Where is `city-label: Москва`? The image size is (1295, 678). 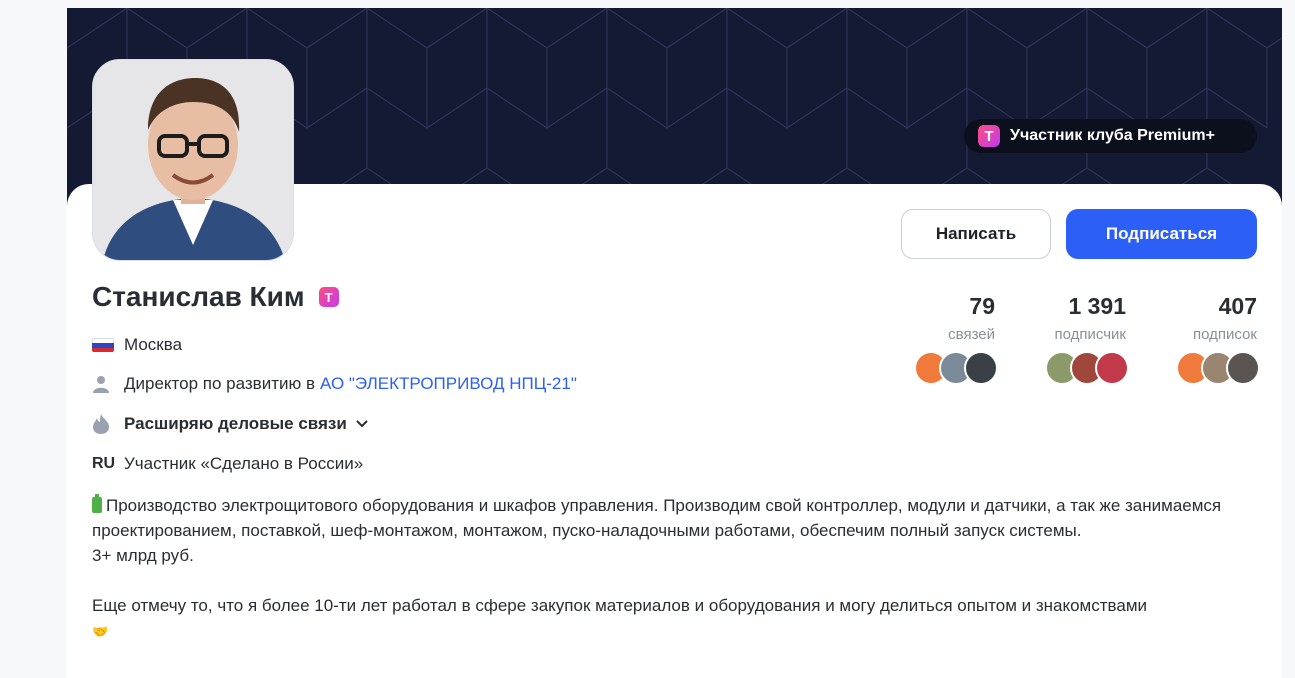 city-label: Москва is located at coordinates (153, 344).